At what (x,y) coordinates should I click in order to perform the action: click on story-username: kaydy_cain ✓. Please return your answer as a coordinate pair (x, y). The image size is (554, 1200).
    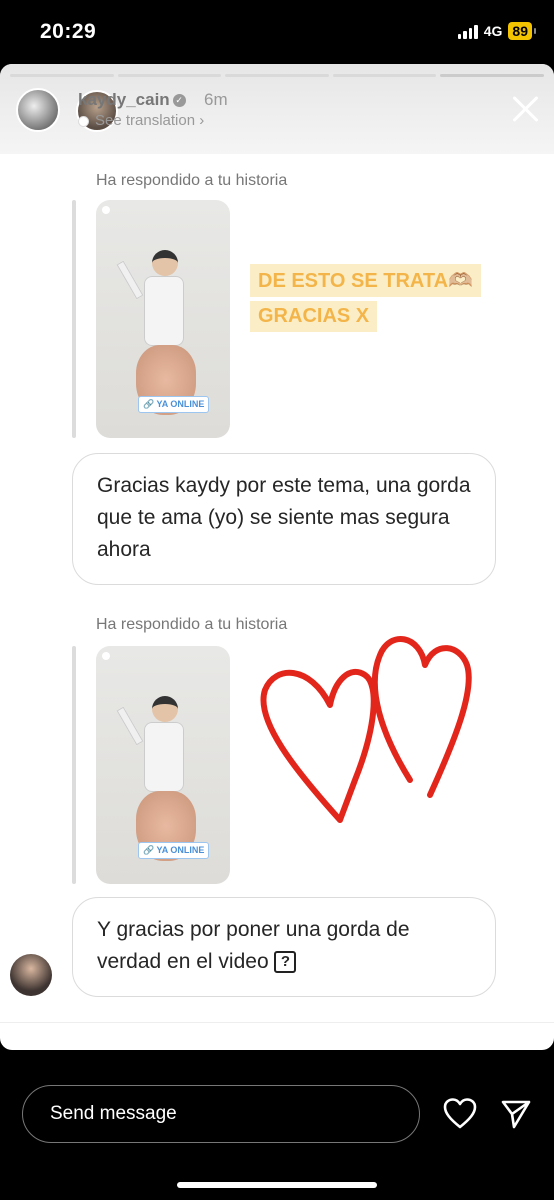
    Looking at the image, I should click on (132, 100).